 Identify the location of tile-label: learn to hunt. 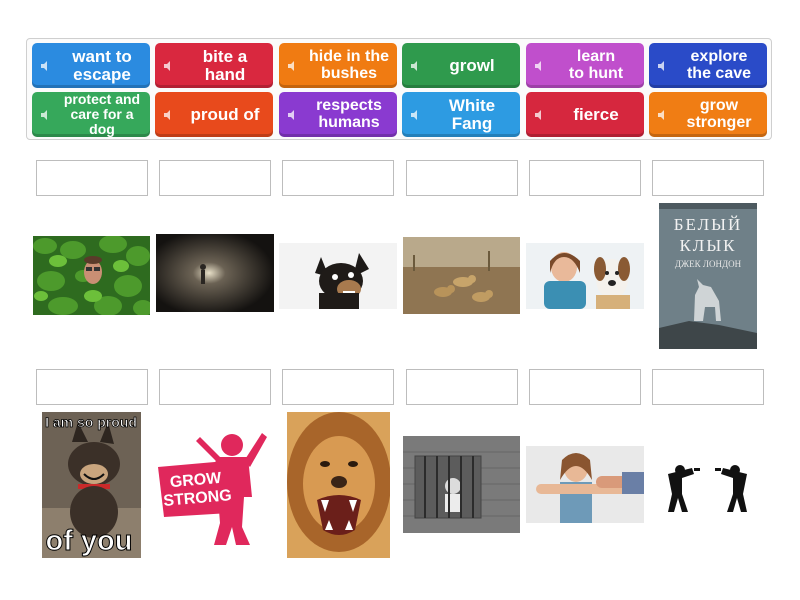
(596, 64).